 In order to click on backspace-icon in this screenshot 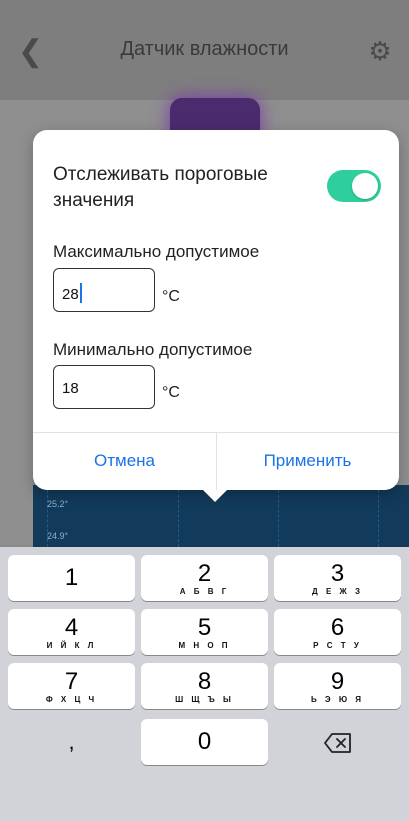, I will do `click(337, 742)`.